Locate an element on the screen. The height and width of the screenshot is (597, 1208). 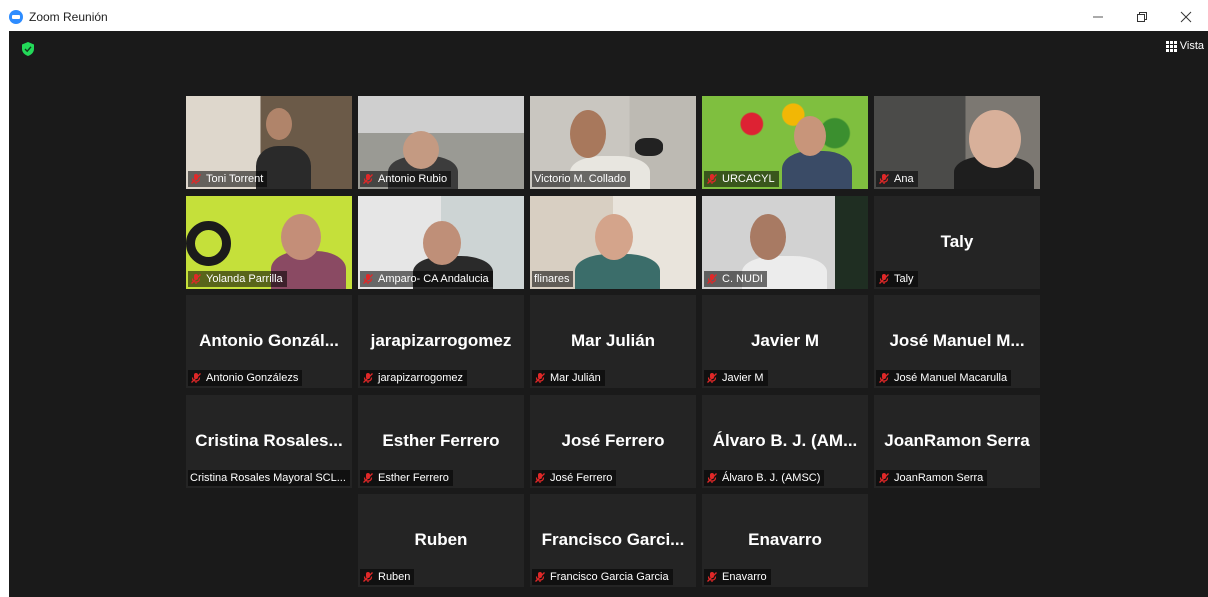
participant-name-label: JoanRamon Serra is located at coordinates (939, 478).